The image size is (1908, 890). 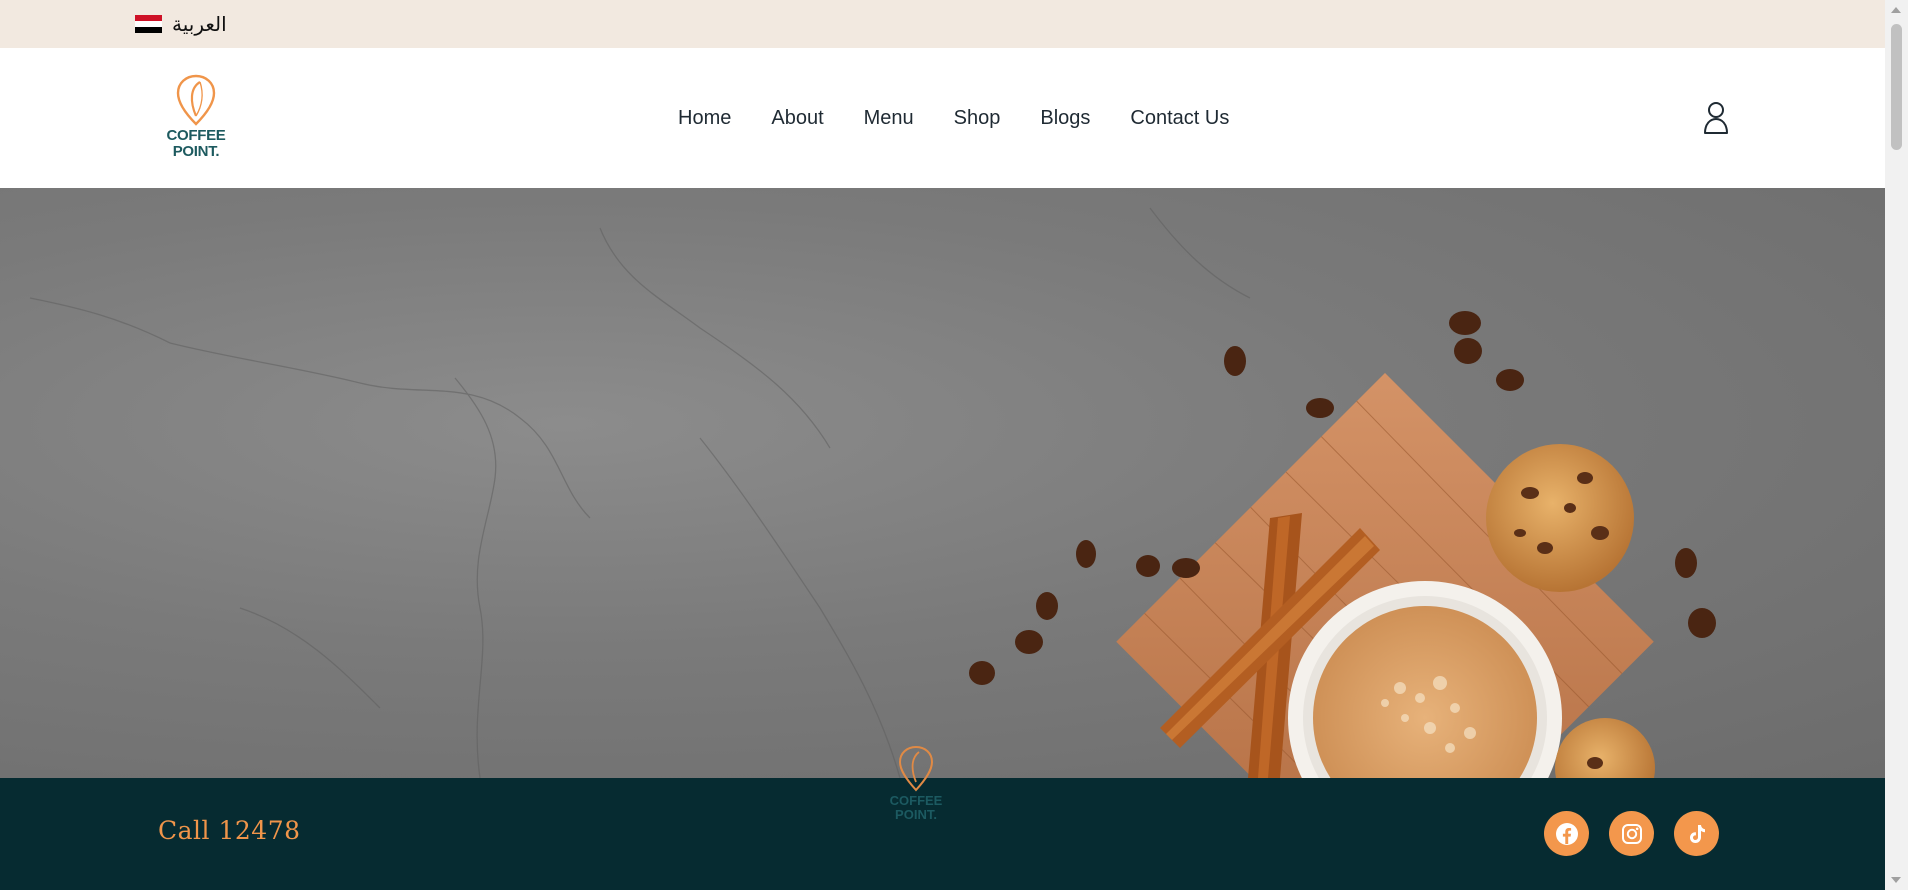 I want to click on language-bar: العربية, so click(x=942, y=24).